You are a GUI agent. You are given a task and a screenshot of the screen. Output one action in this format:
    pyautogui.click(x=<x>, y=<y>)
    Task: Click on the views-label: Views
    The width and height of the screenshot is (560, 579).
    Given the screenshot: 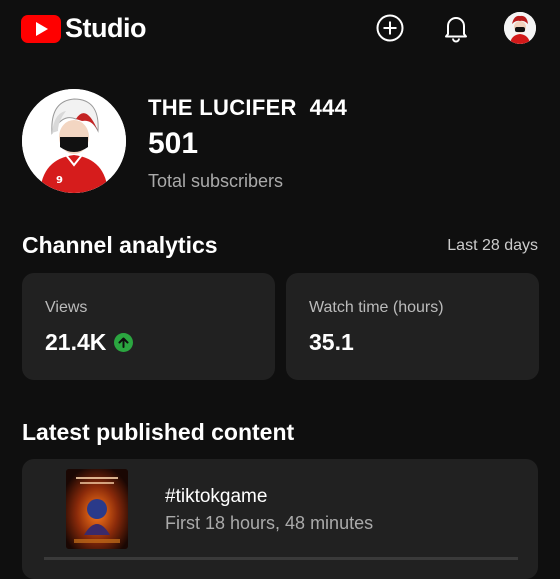 What is the action you would take?
    pyautogui.click(x=66, y=307)
    